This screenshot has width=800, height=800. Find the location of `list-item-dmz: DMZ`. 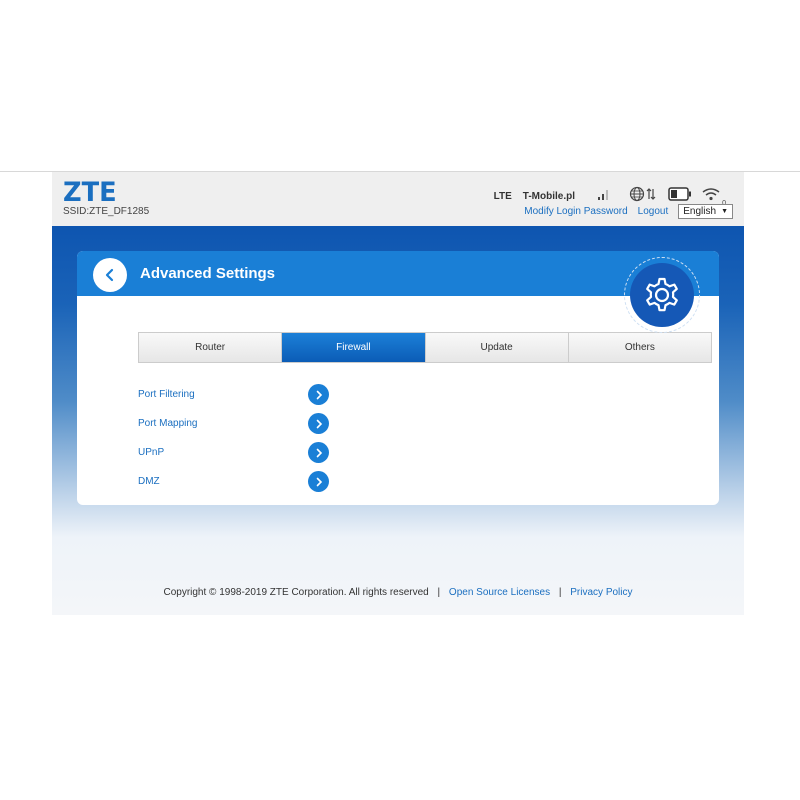

list-item-dmz: DMZ is located at coordinates (233, 481).